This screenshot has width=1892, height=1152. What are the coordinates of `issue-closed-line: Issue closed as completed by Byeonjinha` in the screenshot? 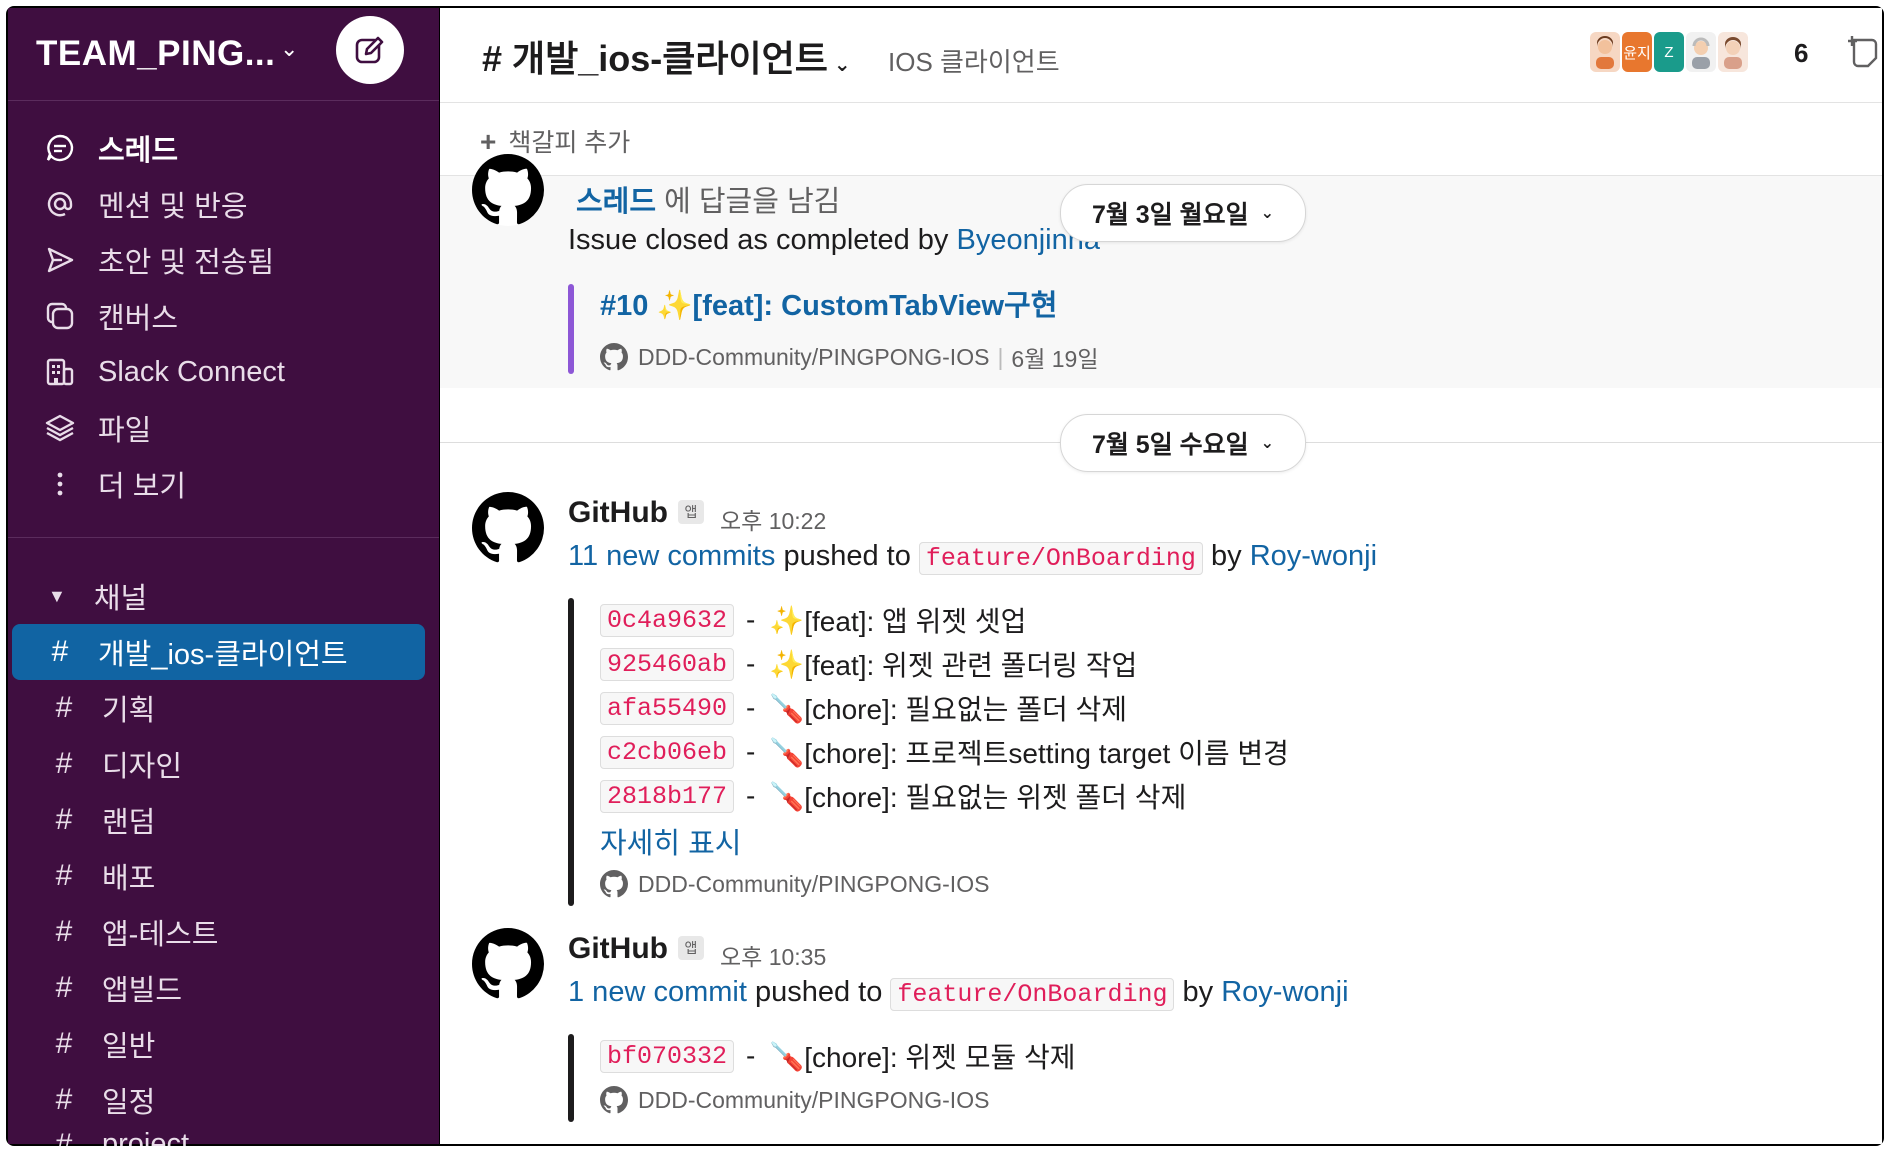 It's located at (834, 240).